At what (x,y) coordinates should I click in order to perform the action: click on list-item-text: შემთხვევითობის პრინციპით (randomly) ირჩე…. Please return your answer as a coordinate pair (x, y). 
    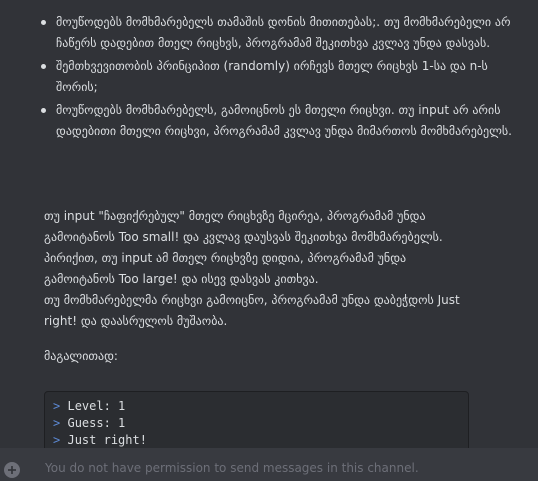
    Looking at the image, I should click on (272, 76).